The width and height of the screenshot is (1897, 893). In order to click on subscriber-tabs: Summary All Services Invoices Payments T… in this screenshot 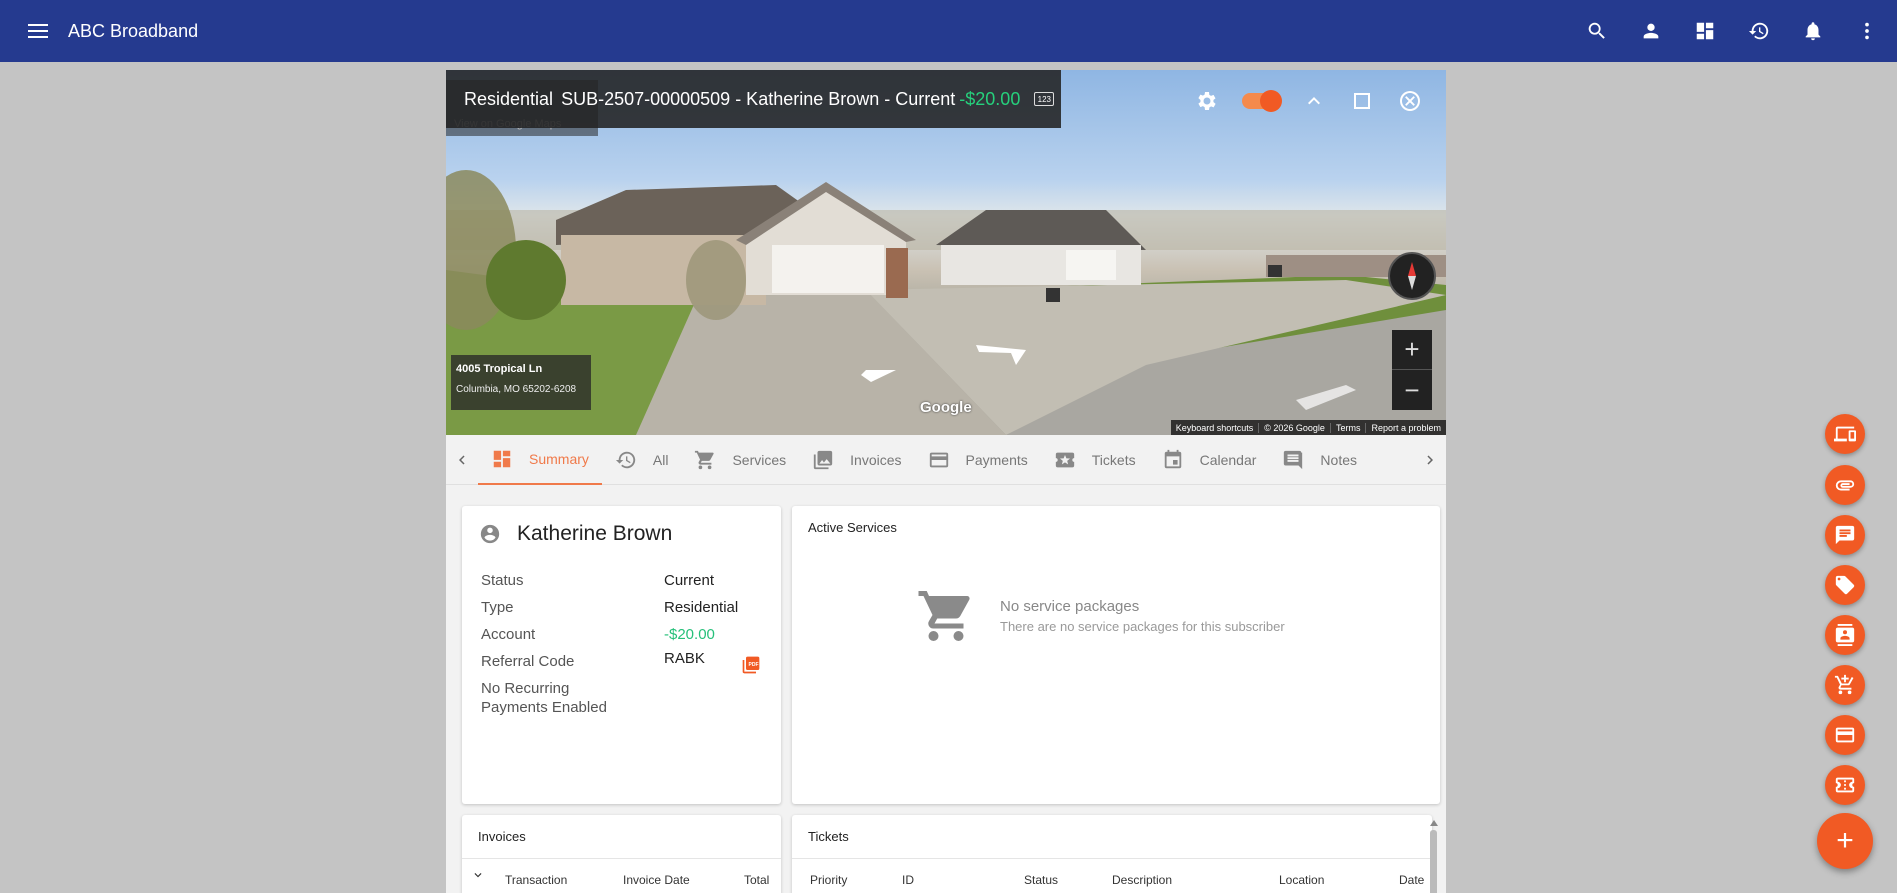, I will do `click(946, 460)`.